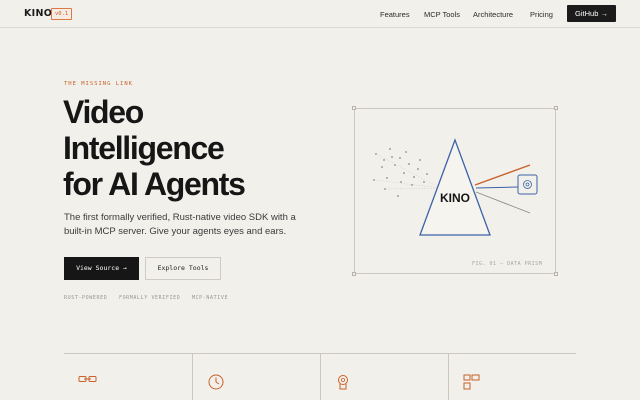 The height and width of the screenshot is (400, 640). Describe the element at coordinates (103, 112) in the screenshot. I see `hero-title-line: Video` at that location.